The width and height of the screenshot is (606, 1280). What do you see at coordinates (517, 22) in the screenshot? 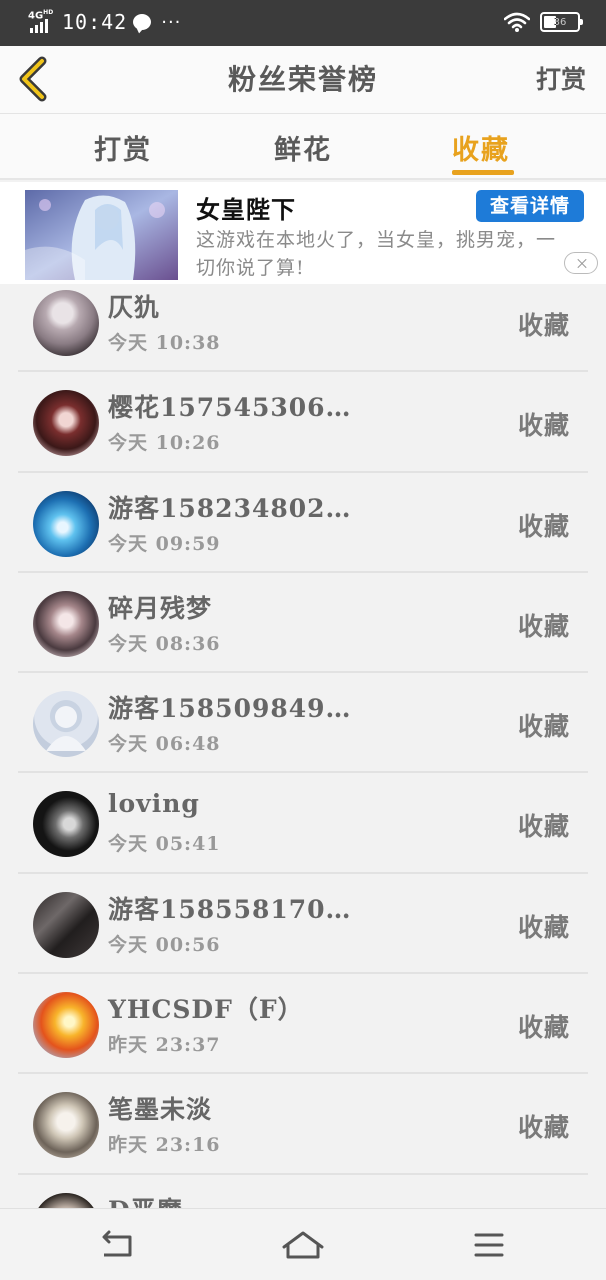
I see `wifi-icon` at bounding box center [517, 22].